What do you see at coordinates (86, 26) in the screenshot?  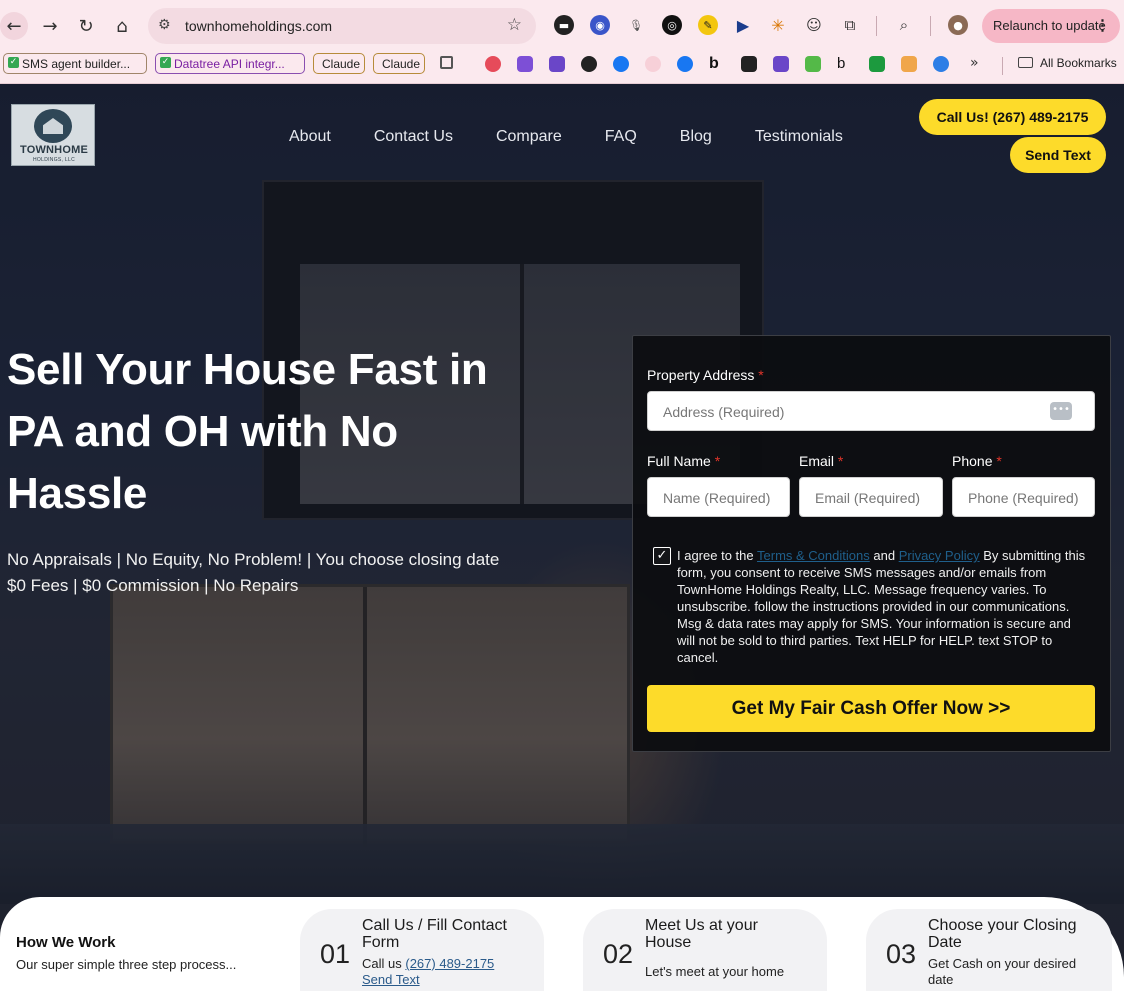 I see `reload-icon: ↻` at bounding box center [86, 26].